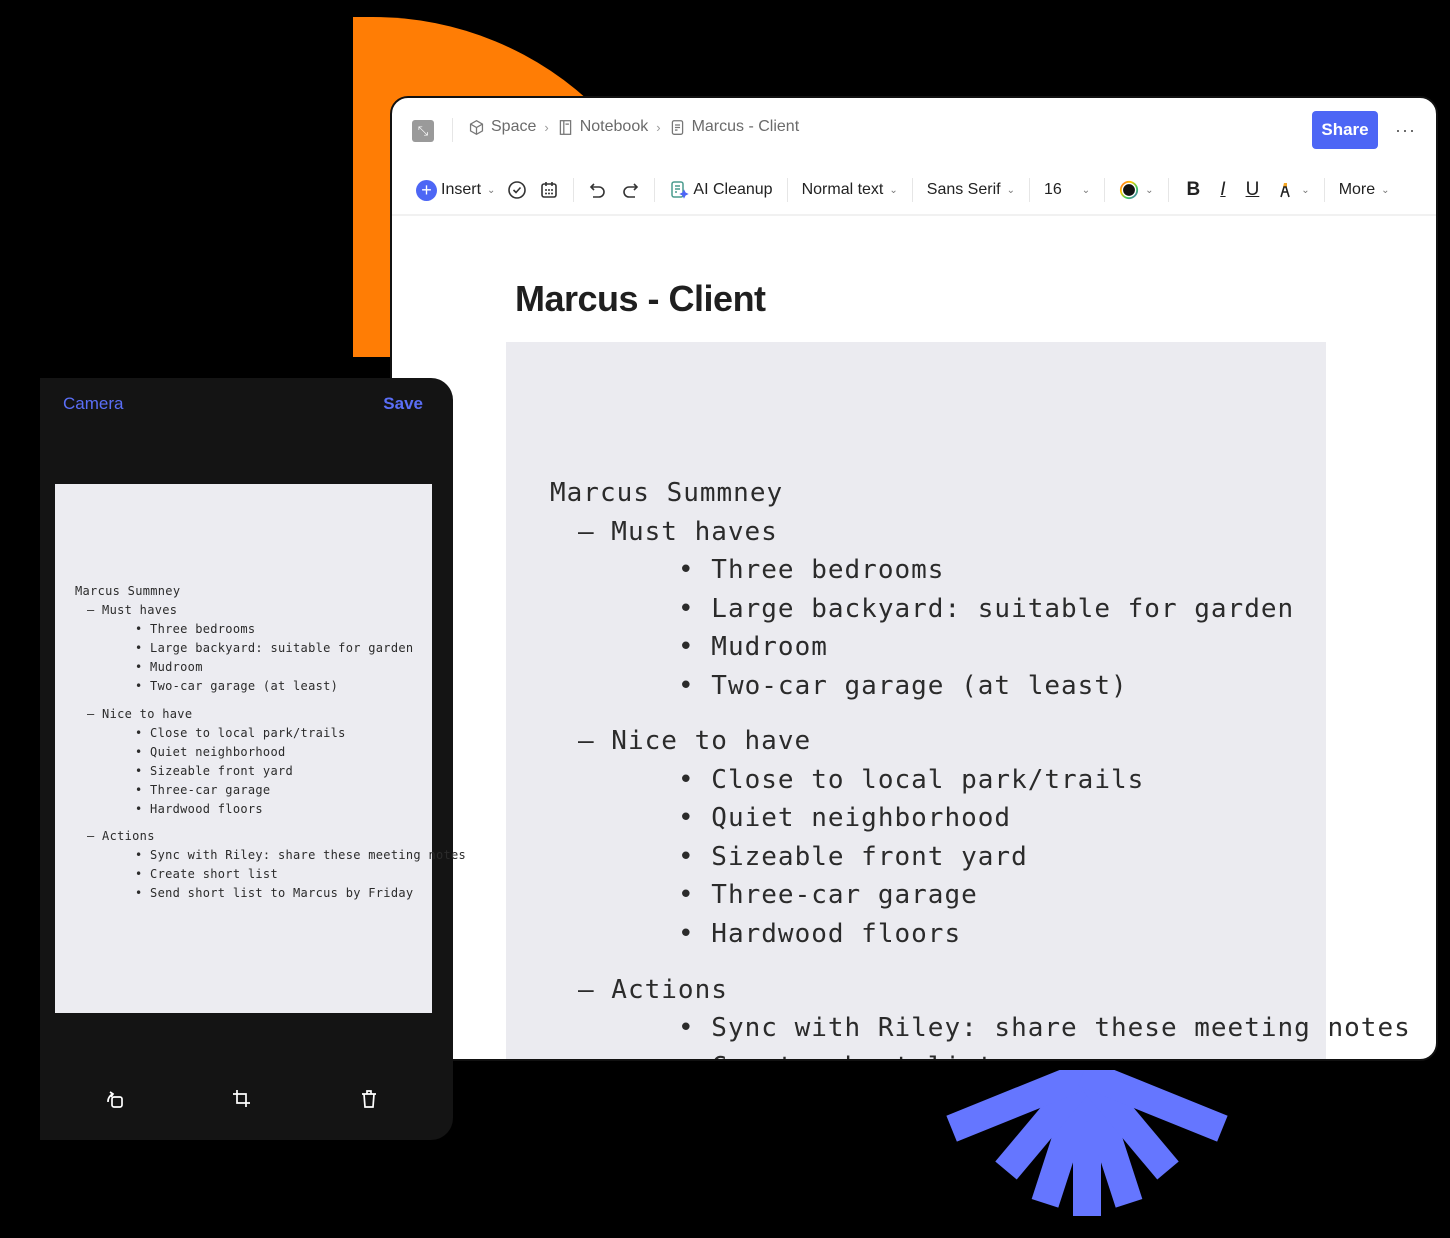 The height and width of the screenshot is (1238, 1450). What do you see at coordinates (426, 190) in the screenshot?
I see `plus-icon: +` at bounding box center [426, 190].